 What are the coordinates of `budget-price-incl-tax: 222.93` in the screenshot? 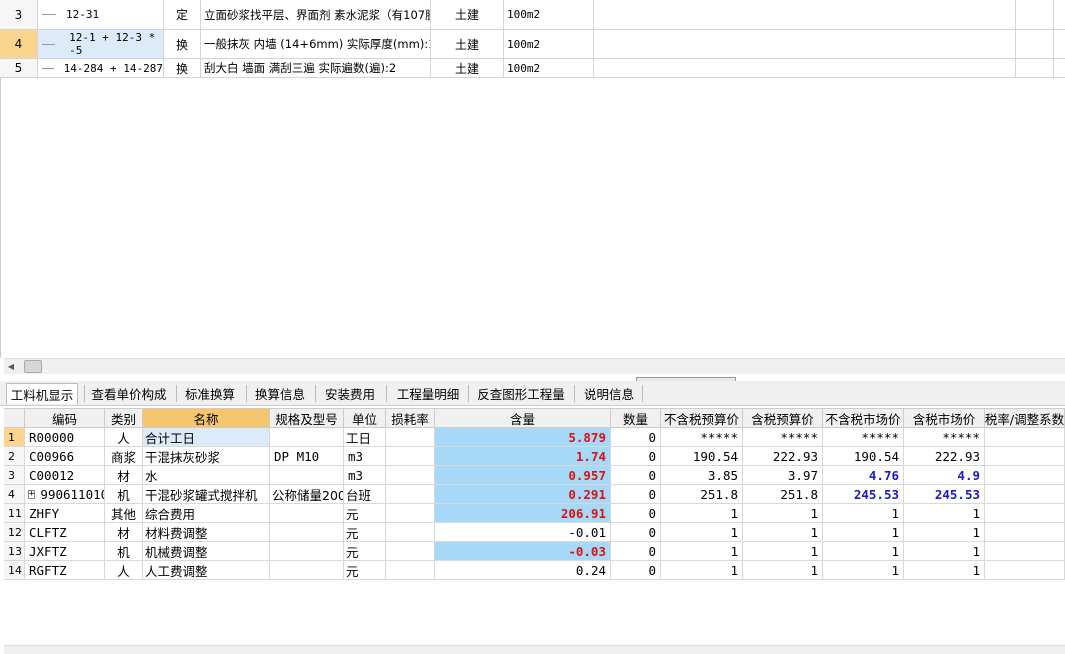 It's located at (783, 456).